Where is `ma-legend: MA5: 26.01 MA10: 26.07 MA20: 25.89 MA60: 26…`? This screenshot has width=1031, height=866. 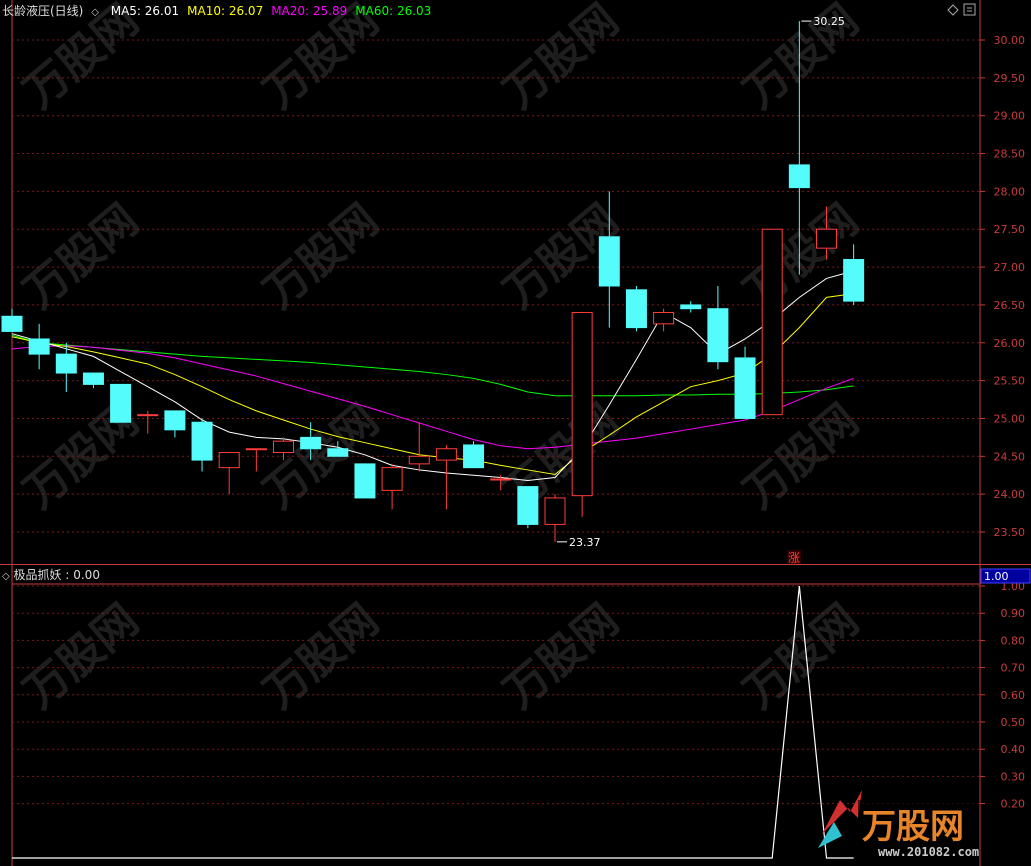
ma-legend: MA5: 26.01 MA10: 26.07 MA20: 25.89 MA60: 26… is located at coordinates (267, 11).